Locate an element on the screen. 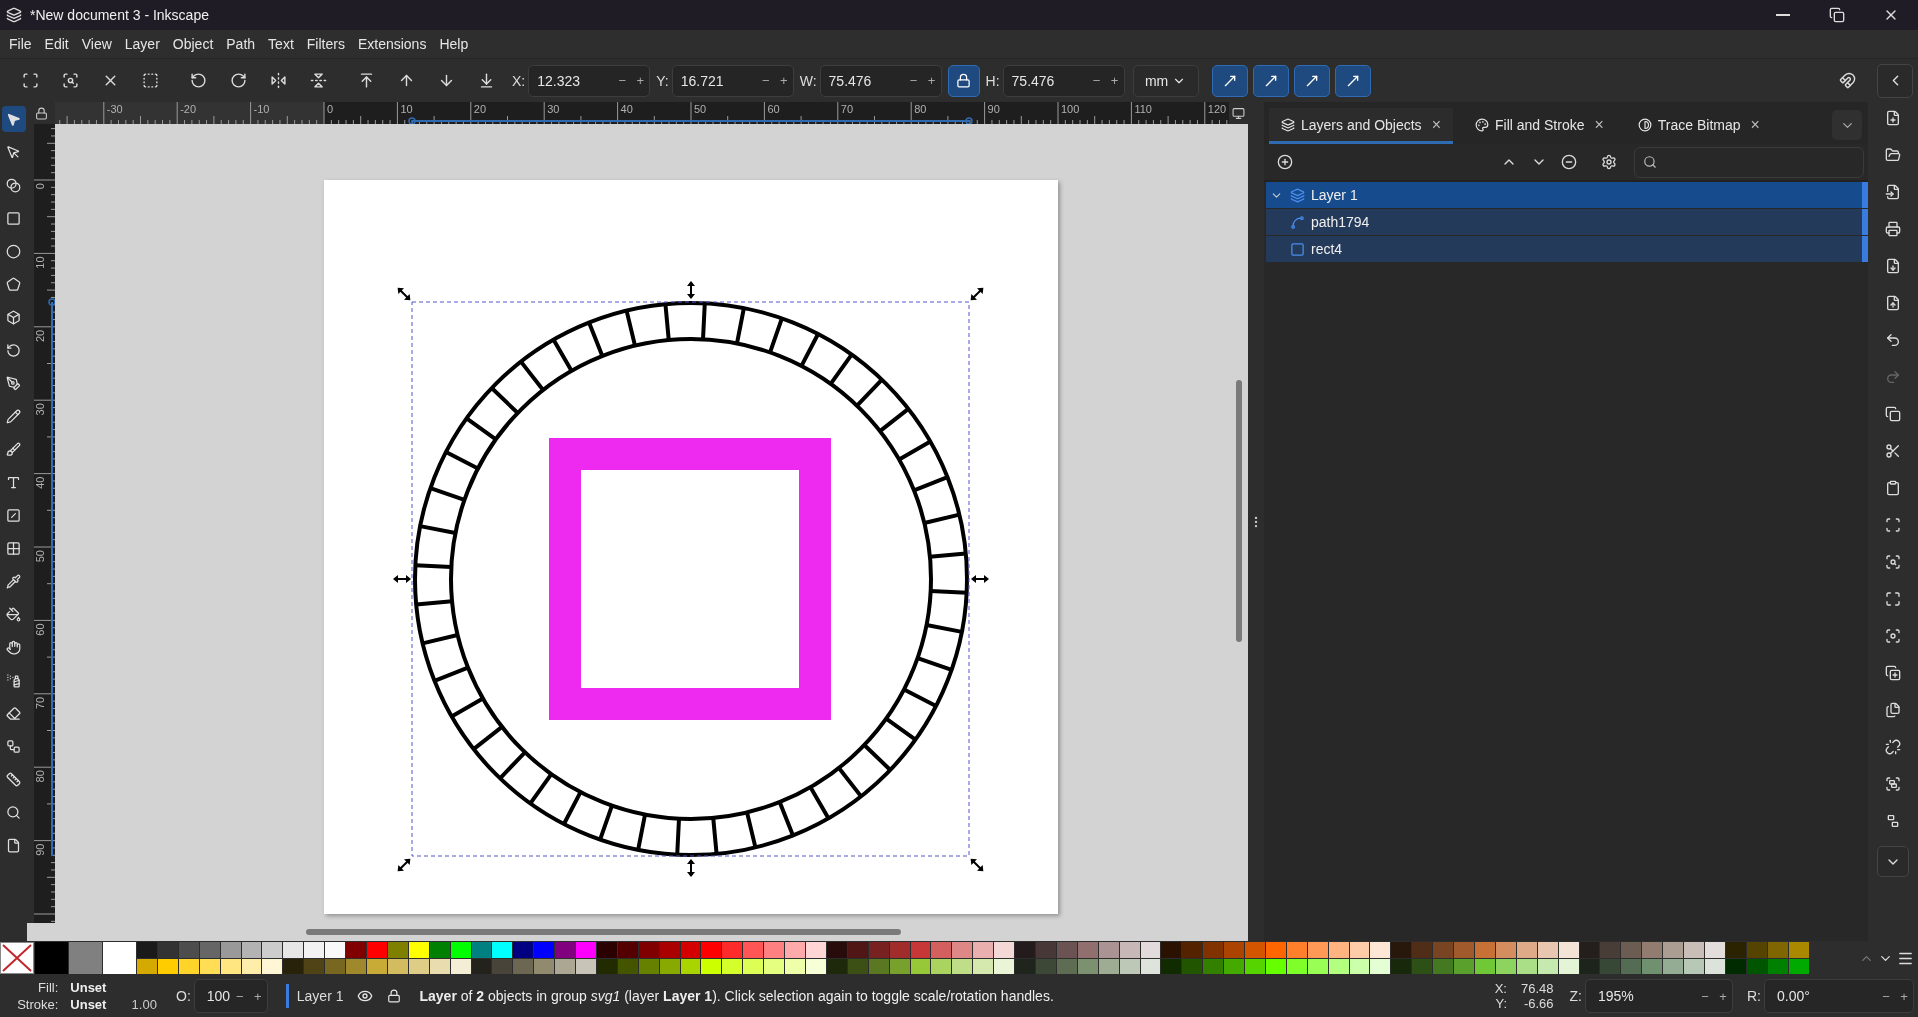 This screenshot has width=1918, height=1017. stroke-value: Unset is located at coordinates (95, 1004).